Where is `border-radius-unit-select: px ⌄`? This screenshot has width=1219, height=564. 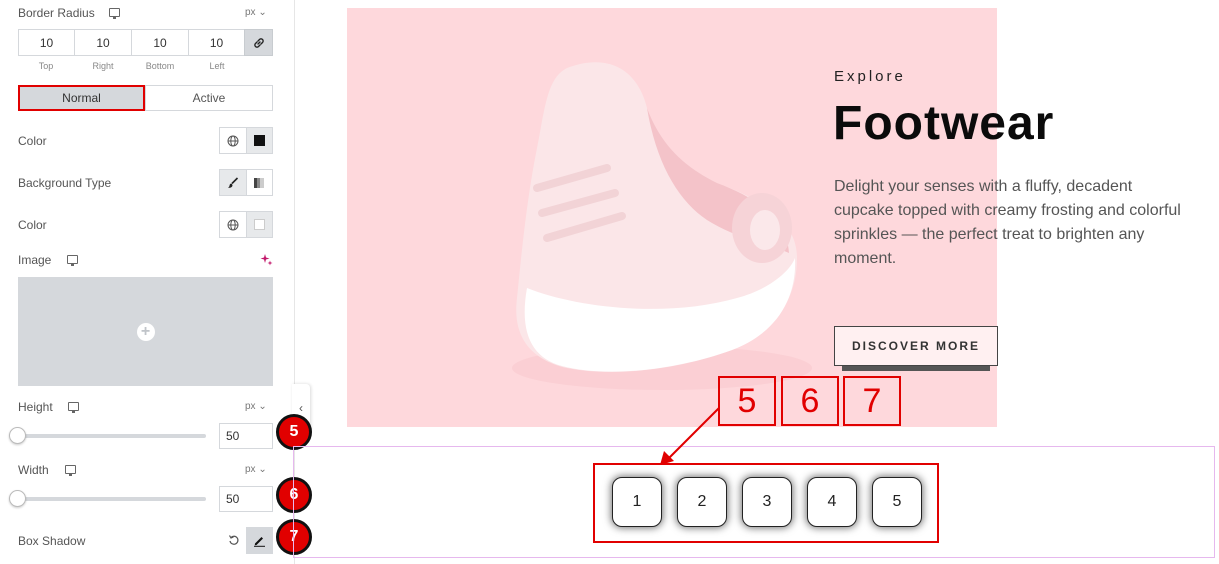
border-radius-unit-select: px ⌄ is located at coordinates (256, 12).